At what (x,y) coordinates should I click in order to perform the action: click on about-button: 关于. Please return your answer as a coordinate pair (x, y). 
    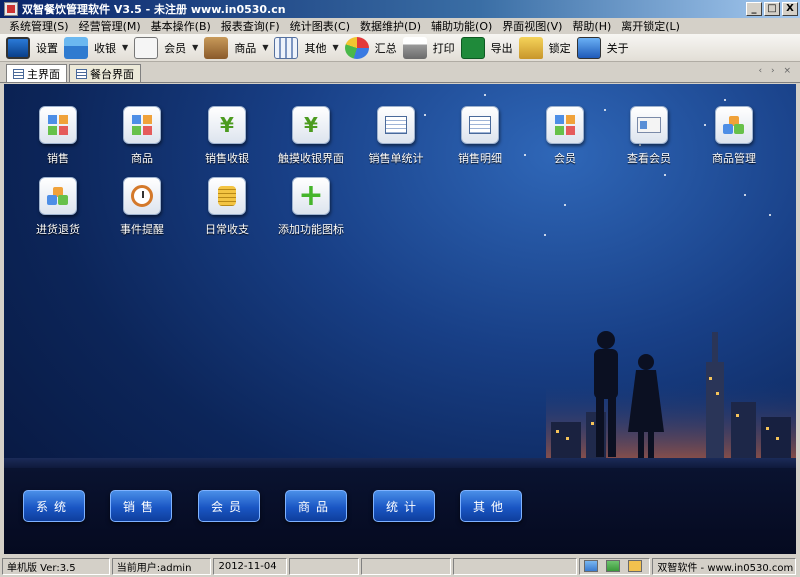
    Looking at the image, I should click on (602, 48).